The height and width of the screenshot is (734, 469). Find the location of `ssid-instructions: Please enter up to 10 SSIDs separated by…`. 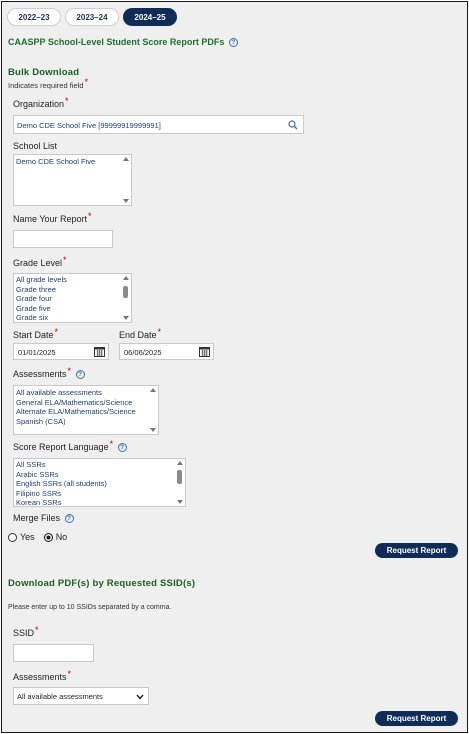

ssid-instructions: Please enter up to 10 SSIDs separated by… is located at coordinates (90, 607).